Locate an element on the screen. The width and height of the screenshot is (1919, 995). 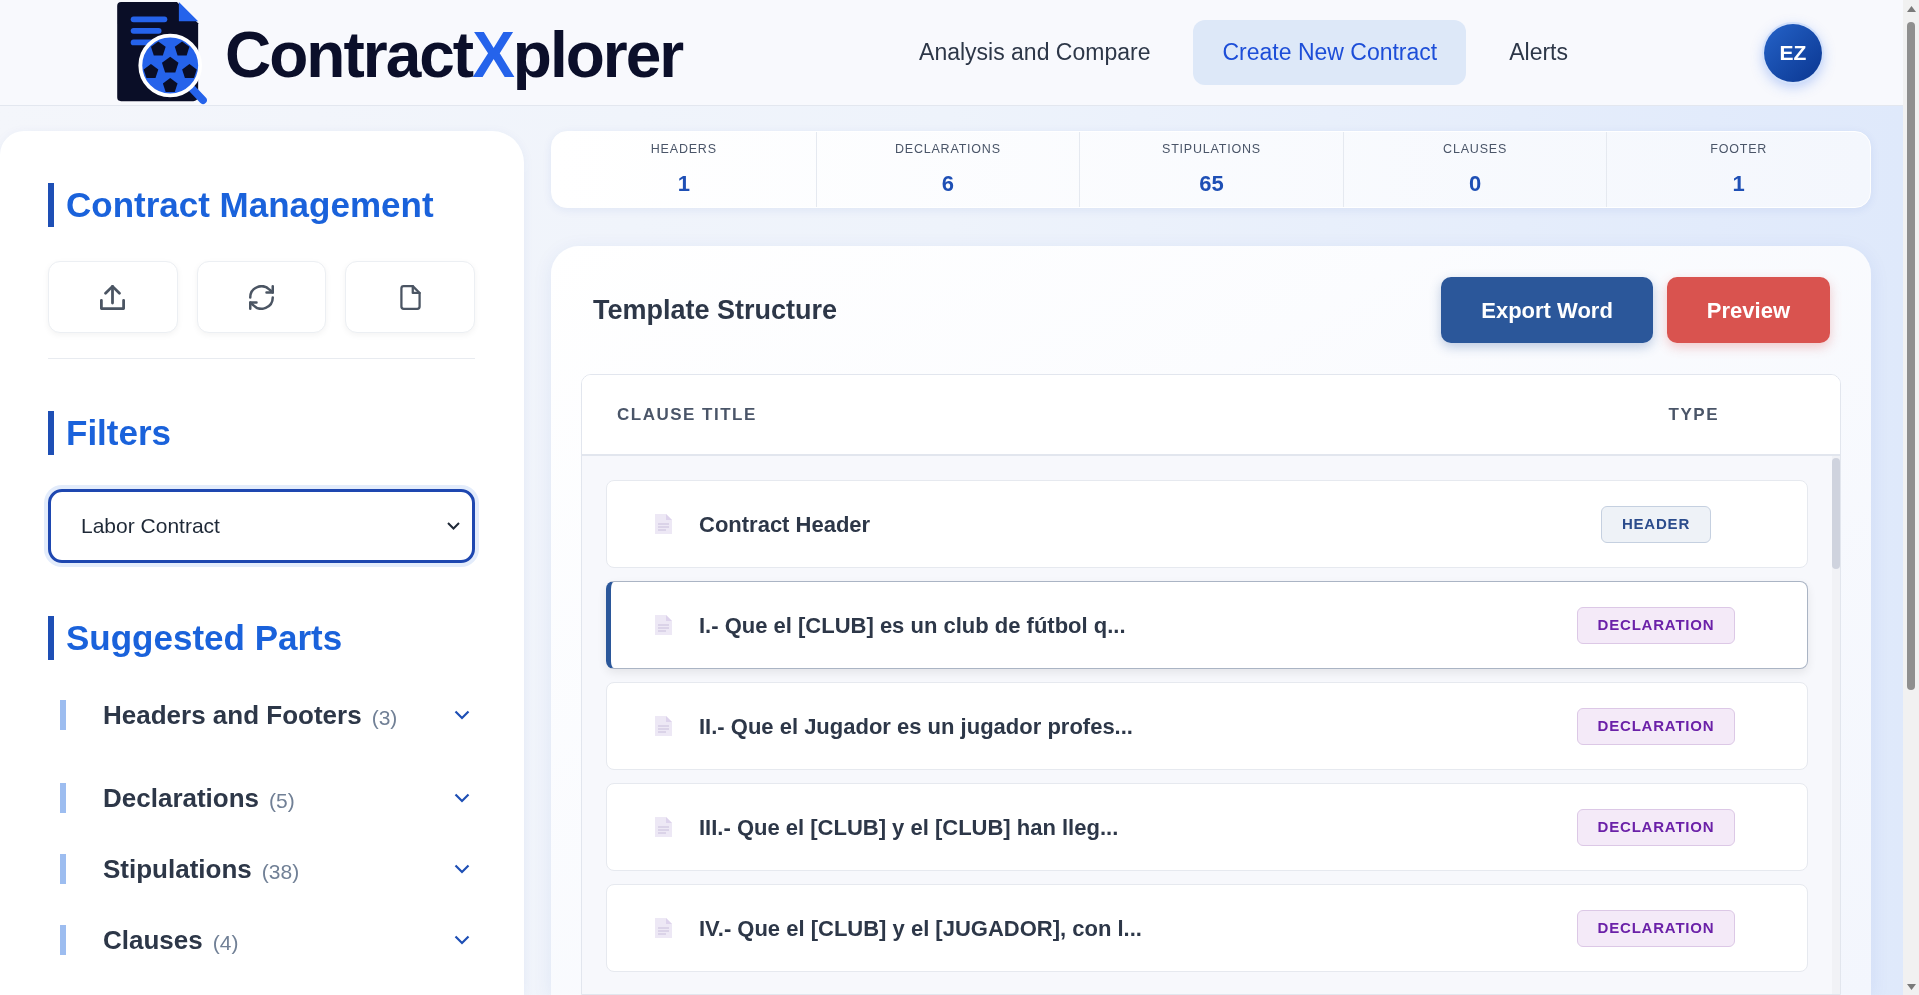
stat-label: DECLARATIONS is located at coordinates (947, 149).